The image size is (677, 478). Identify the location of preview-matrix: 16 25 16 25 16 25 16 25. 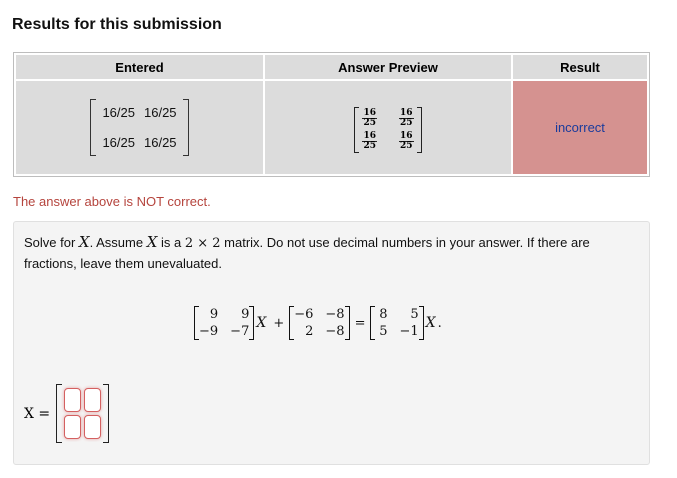
(388, 130).